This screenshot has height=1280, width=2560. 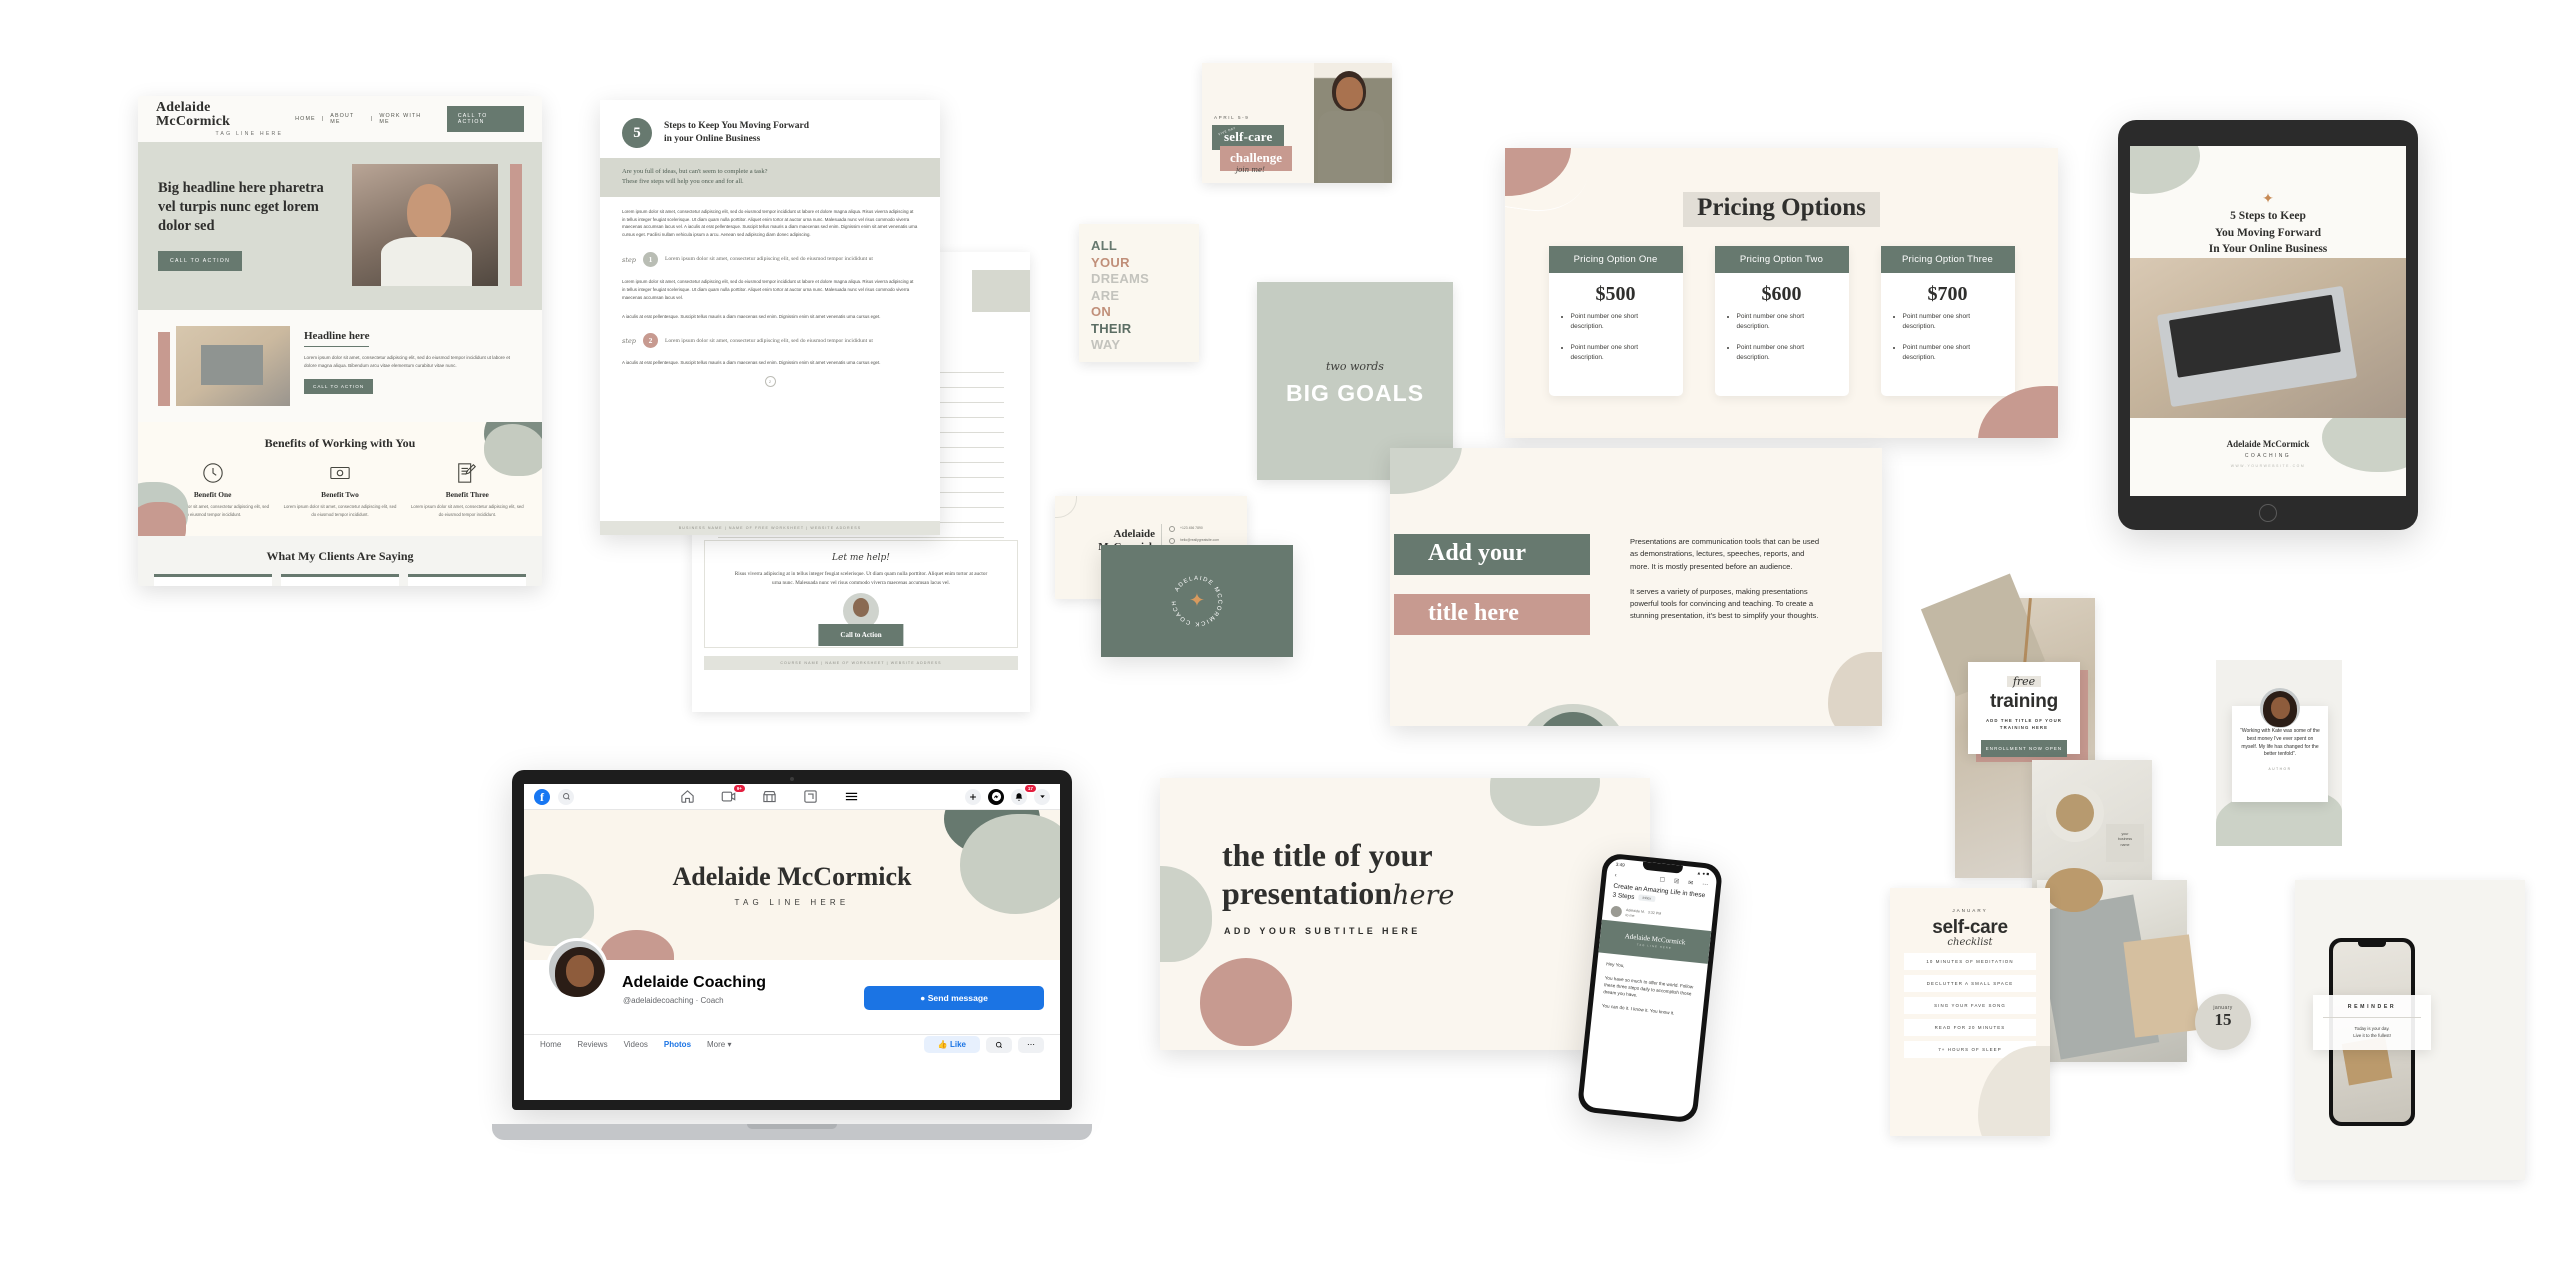 What do you see at coordinates (339, 386) in the screenshot?
I see `section-cta-button: CALL TO ACTION` at bounding box center [339, 386].